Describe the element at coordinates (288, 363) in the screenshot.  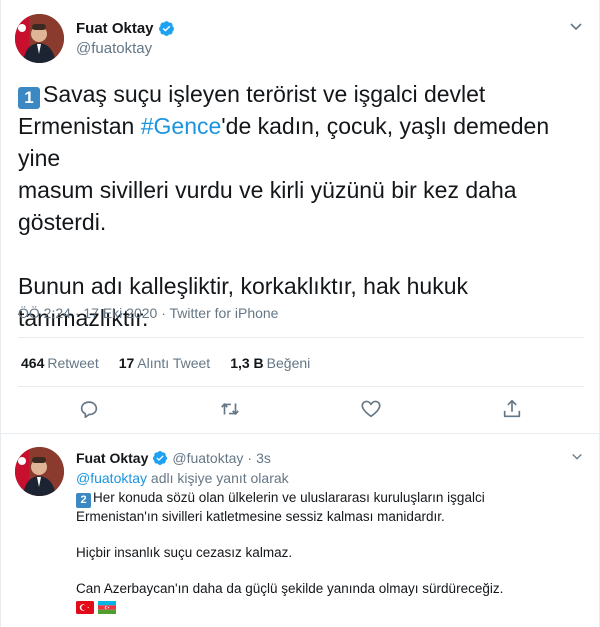
I see `likes-label: Beğeni` at that location.